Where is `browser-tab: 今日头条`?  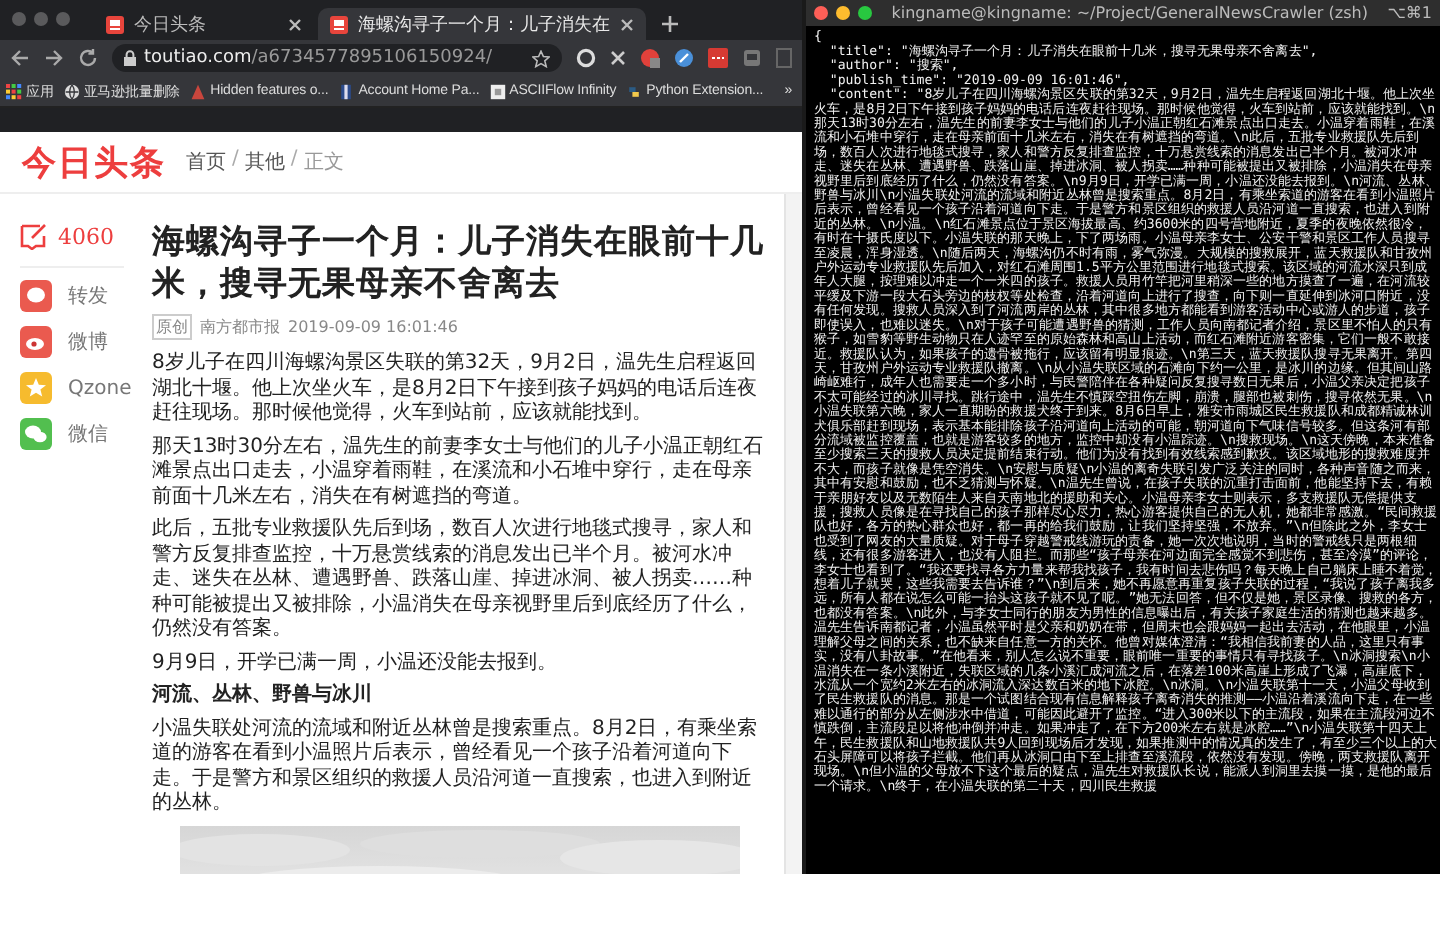 browser-tab: 今日头条 is located at coordinates (204, 24).